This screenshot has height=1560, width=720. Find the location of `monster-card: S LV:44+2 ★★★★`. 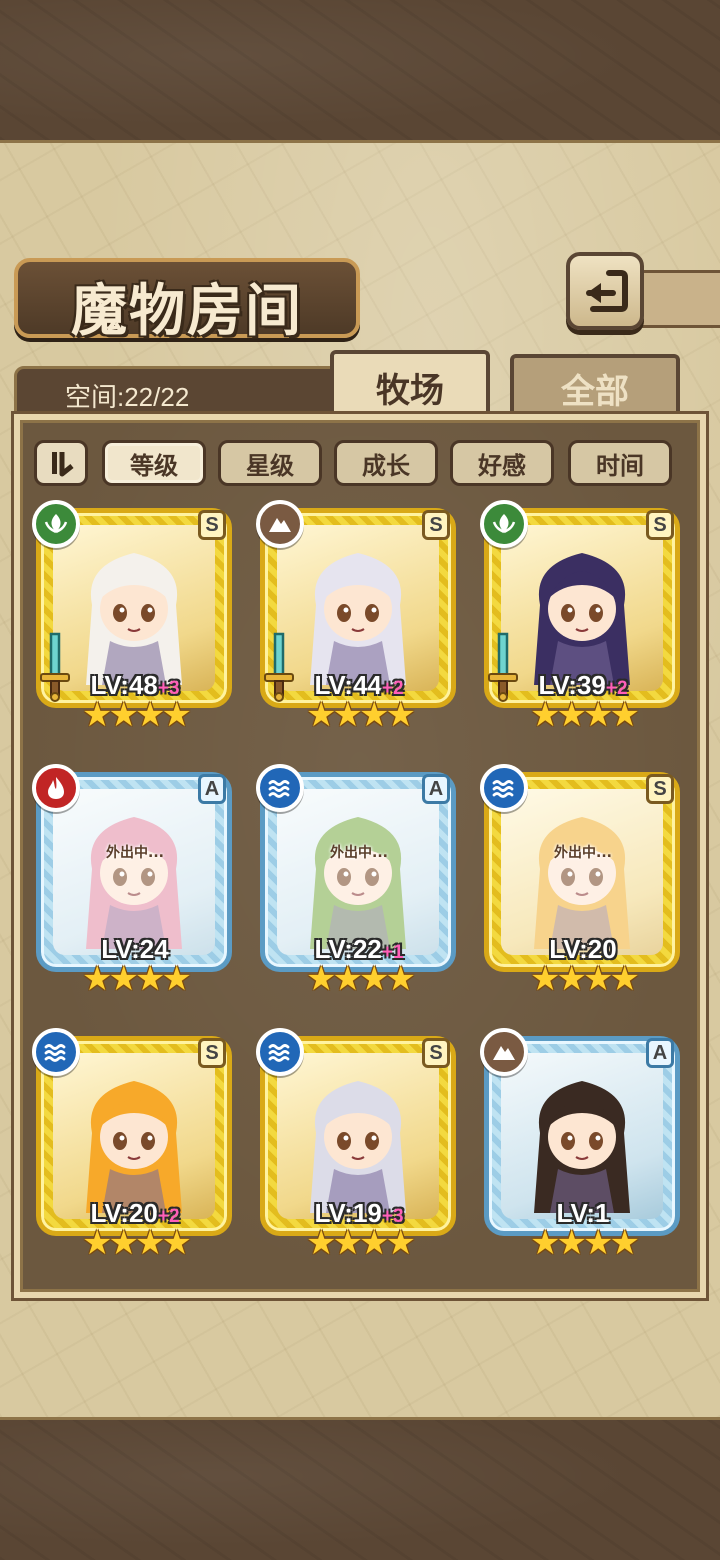

monster-card: S LV:44+2 ★★★★ is located at coordinates (359, 616).